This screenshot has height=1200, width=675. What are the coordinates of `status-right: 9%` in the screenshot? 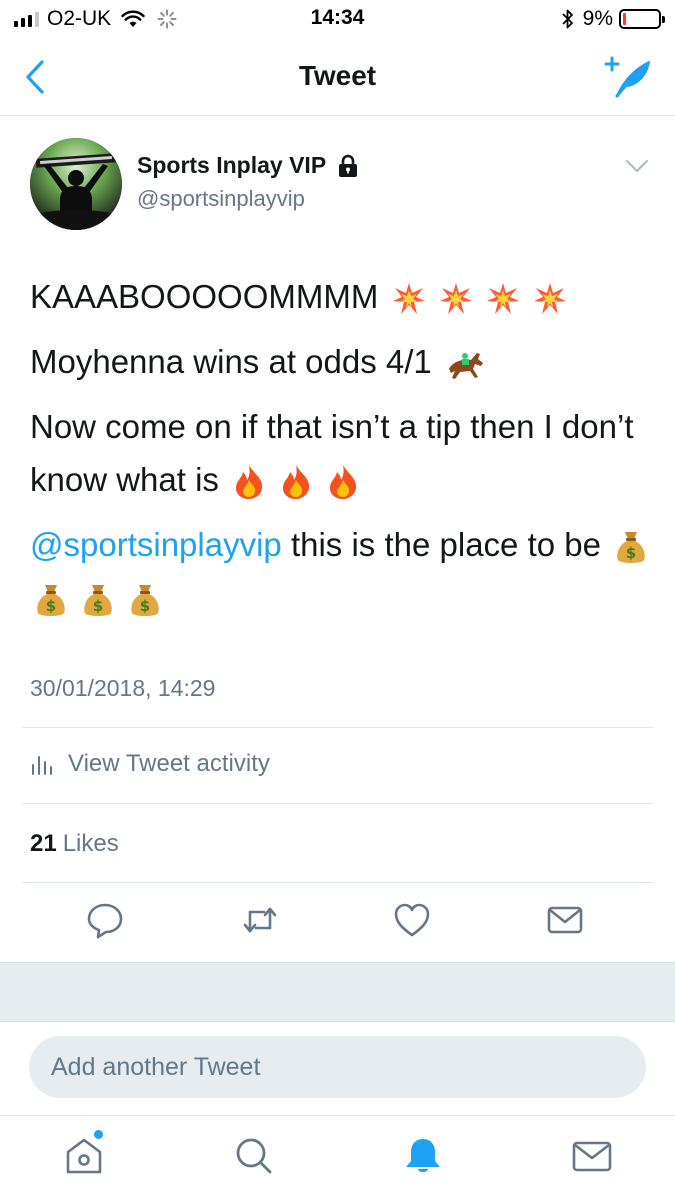 It's located at (613, 19).